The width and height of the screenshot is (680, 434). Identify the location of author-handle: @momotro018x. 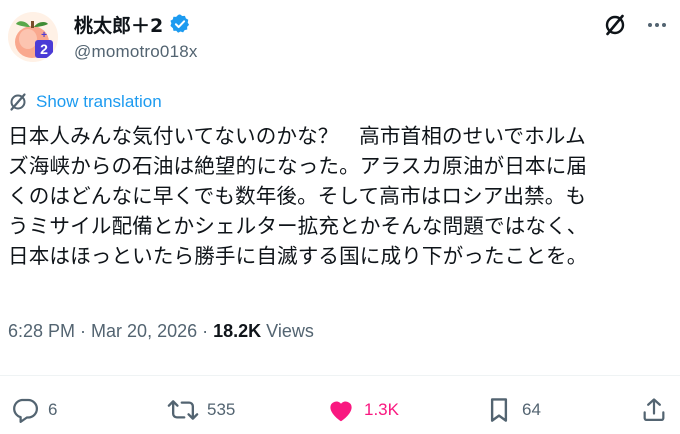
(136, 52).